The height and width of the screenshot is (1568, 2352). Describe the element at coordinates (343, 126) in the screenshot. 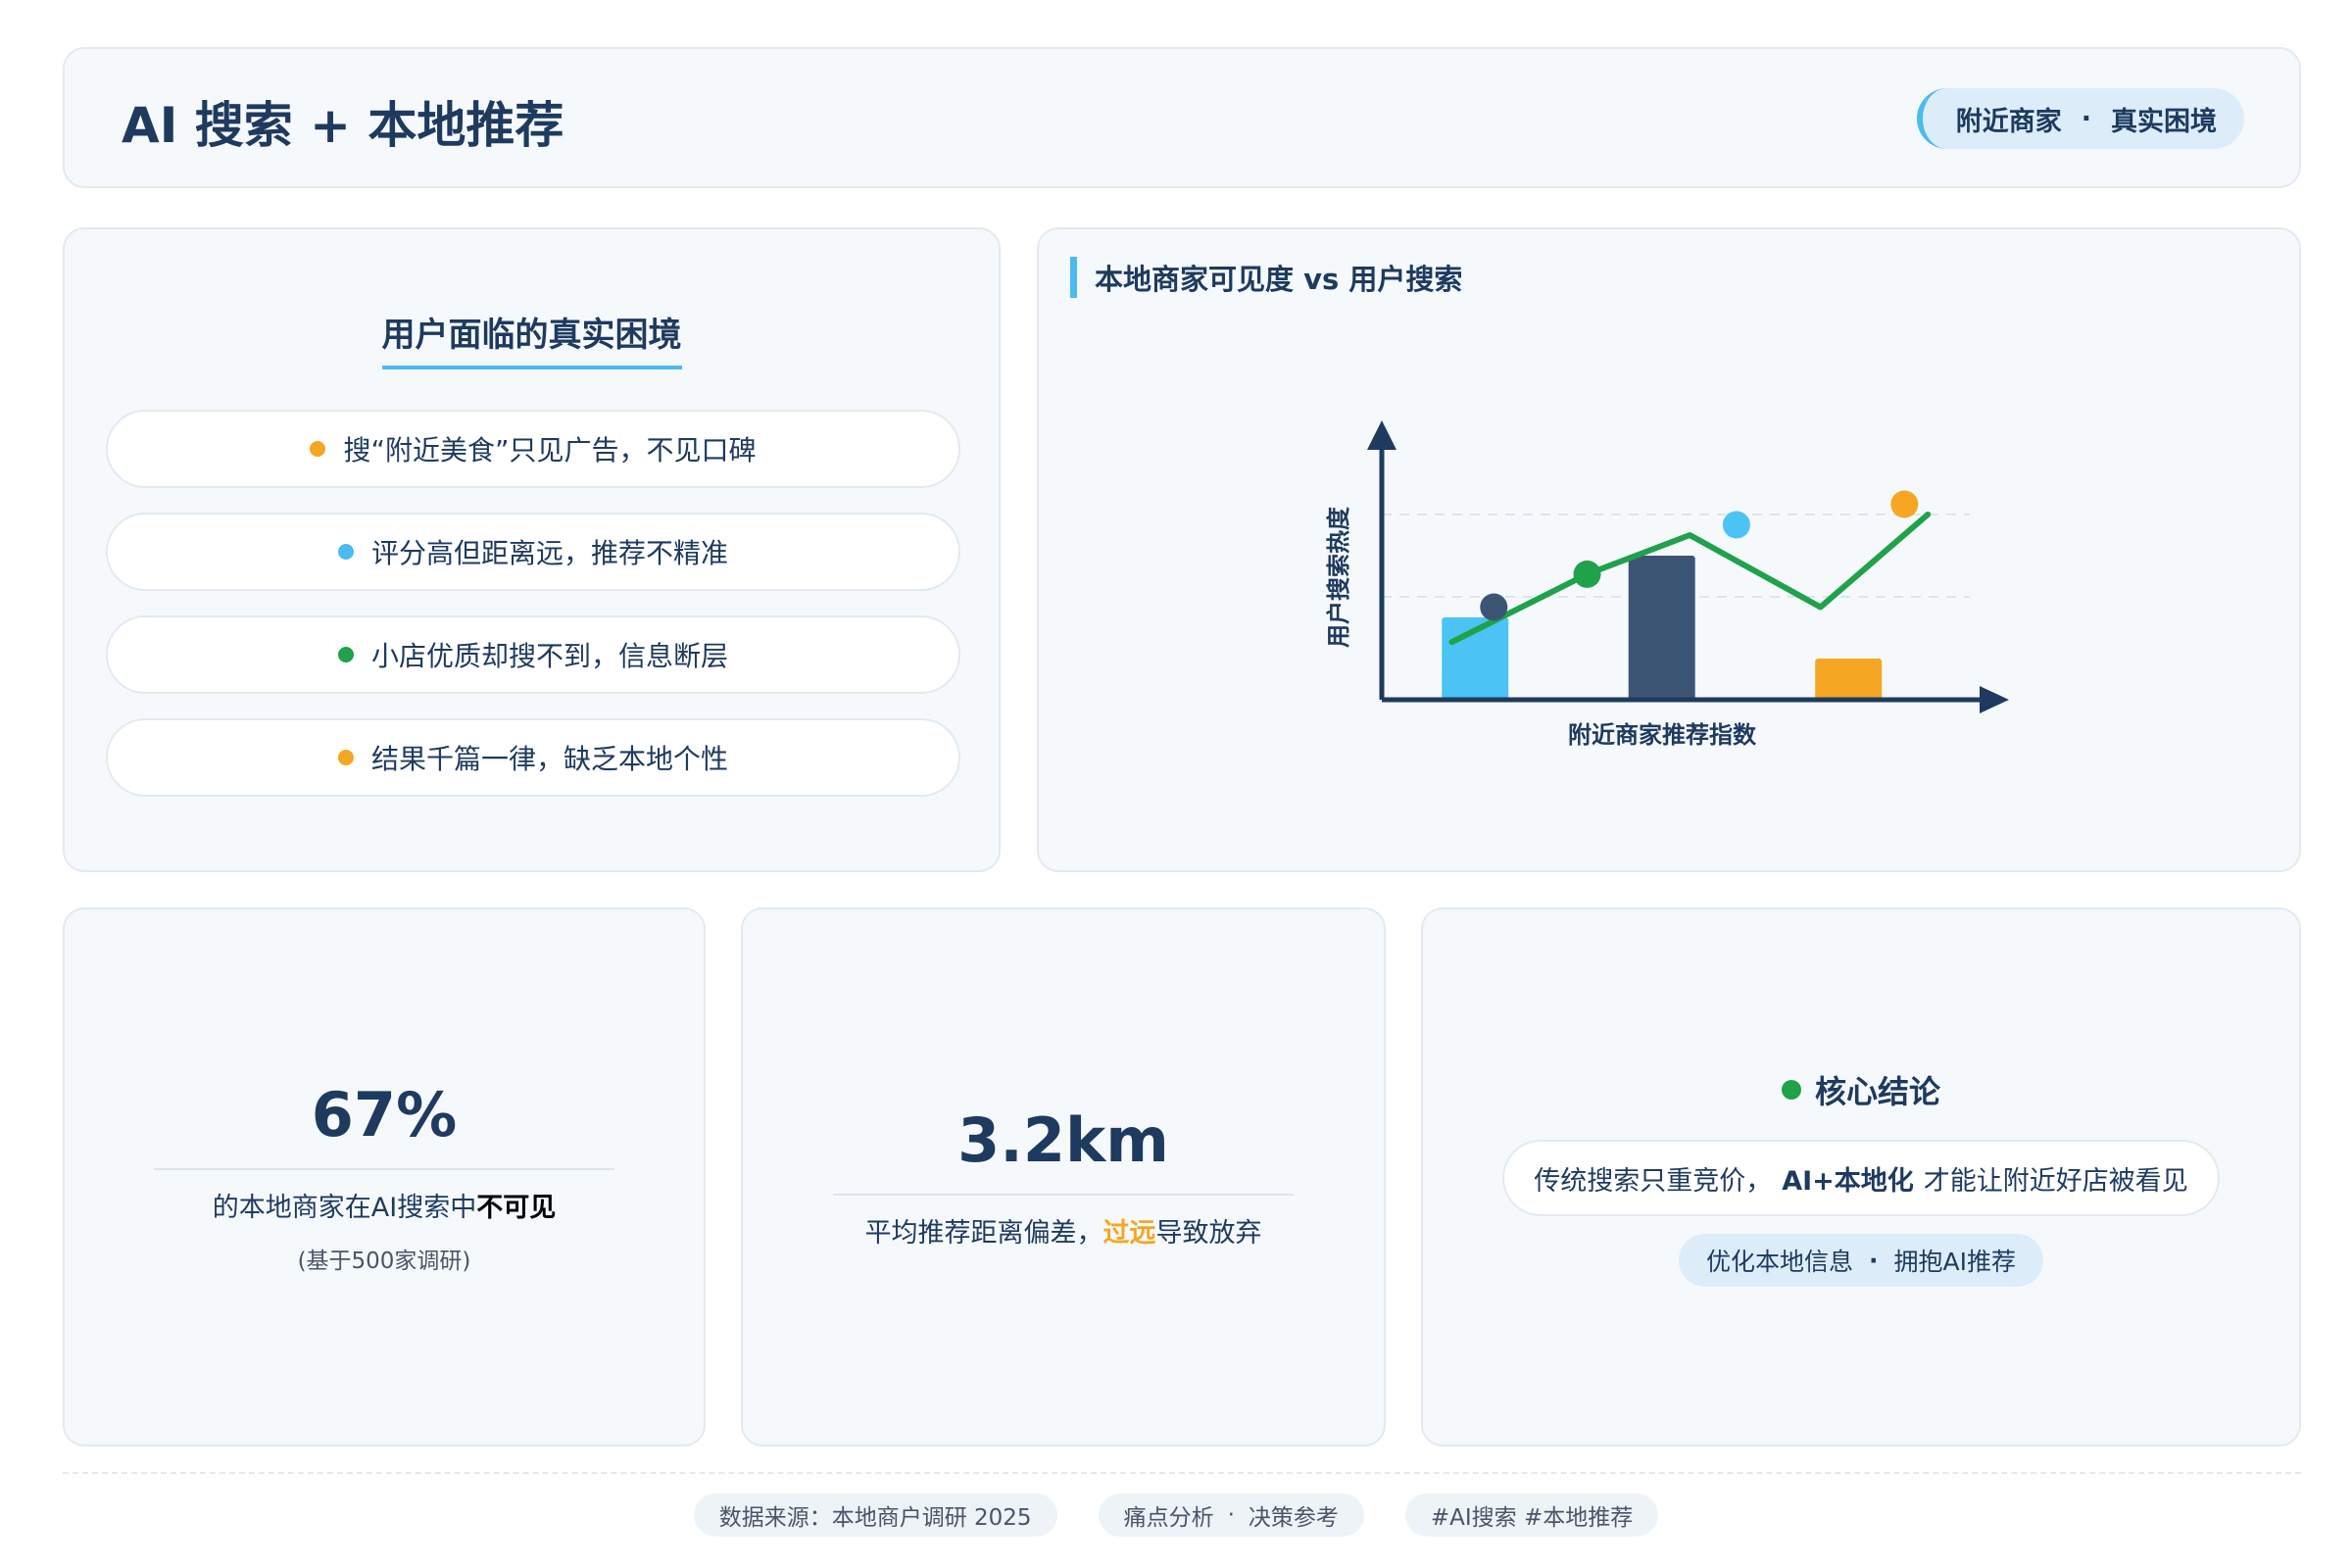

I see `page-title: AI 搜索 + 本地推荐` at that location.